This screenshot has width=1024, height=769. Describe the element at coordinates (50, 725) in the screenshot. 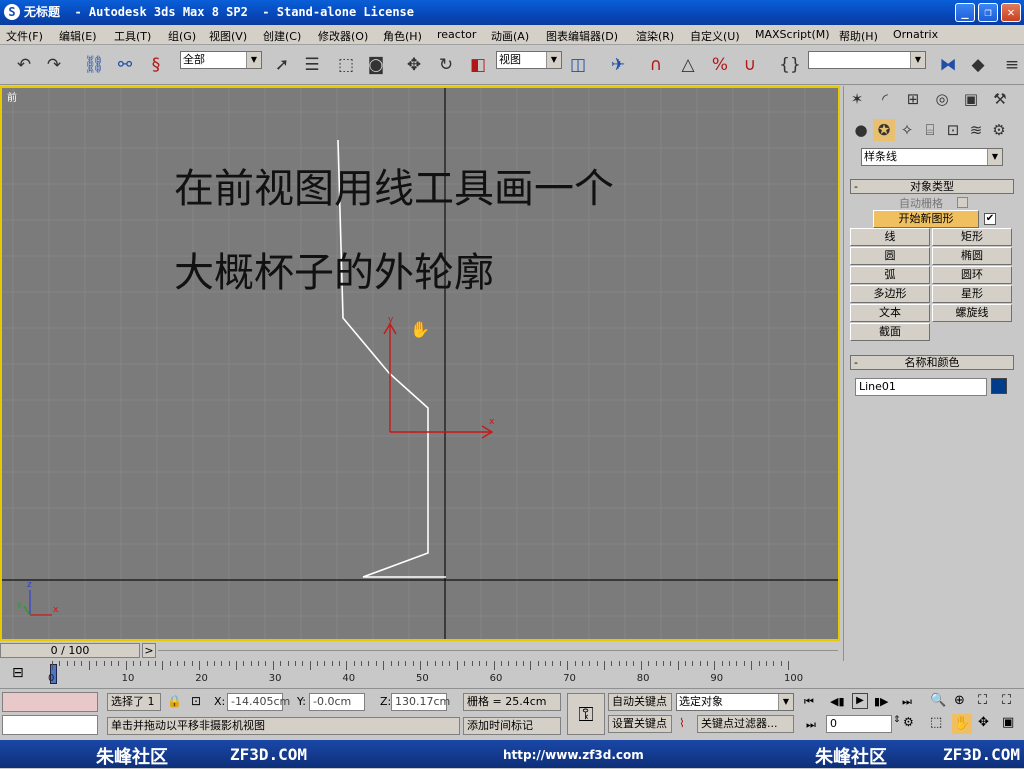

I see `maxscript-input` at that location.